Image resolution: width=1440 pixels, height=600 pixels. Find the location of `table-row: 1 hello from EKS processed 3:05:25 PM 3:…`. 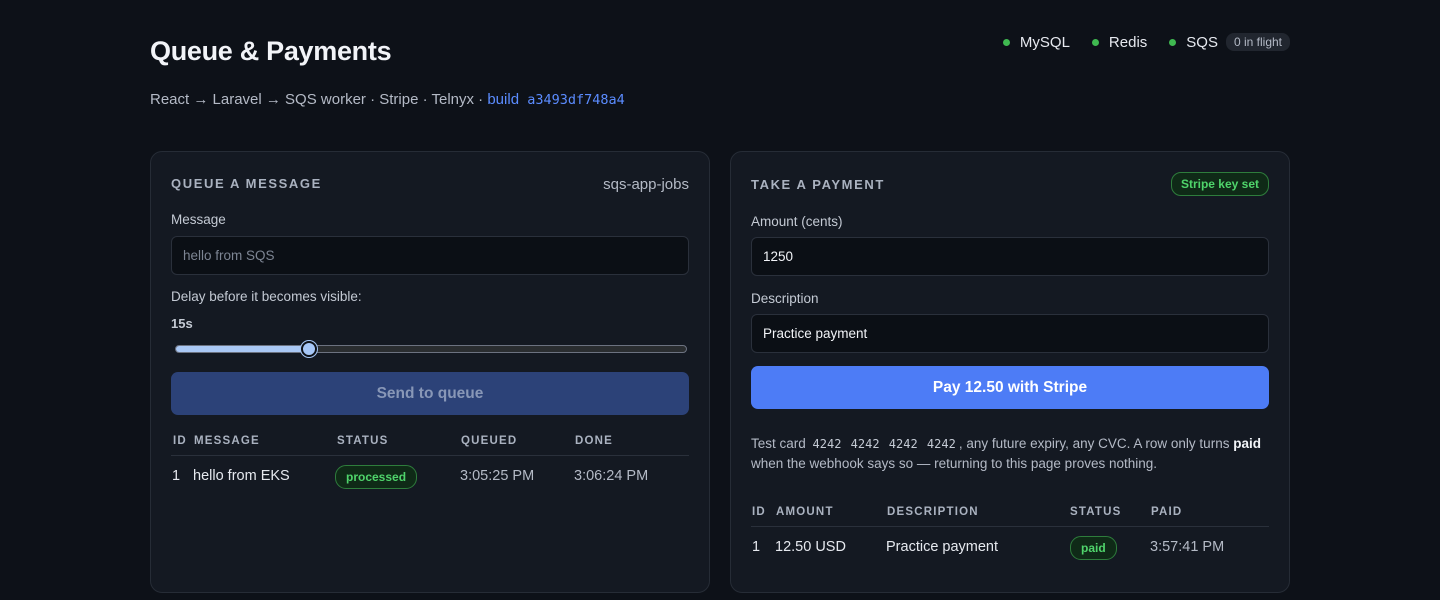

table-row: 1 hello from EKS processed 3:05:25 PM 3:… is located at coordinates (430, 476).